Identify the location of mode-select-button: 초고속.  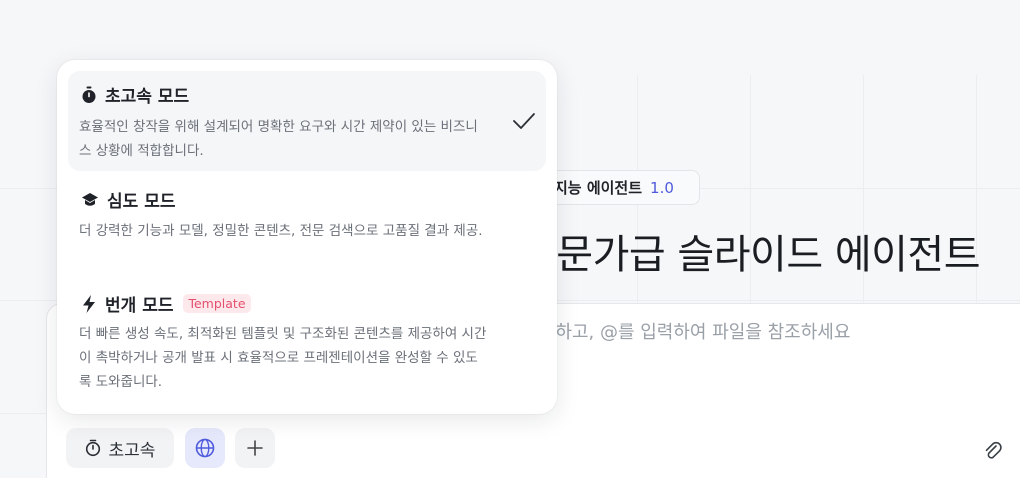
(120, 448).